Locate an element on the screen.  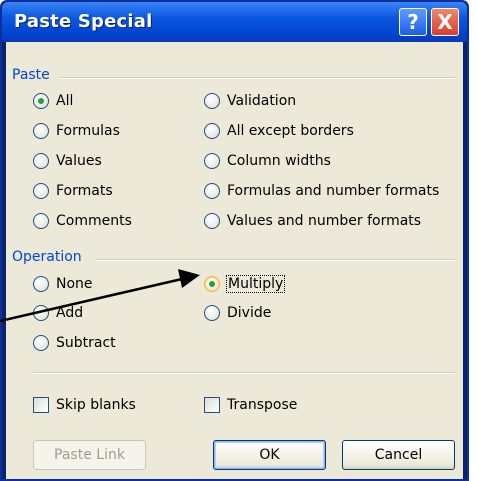
operation-group-label: Operation is located at coordinates (47, 257).